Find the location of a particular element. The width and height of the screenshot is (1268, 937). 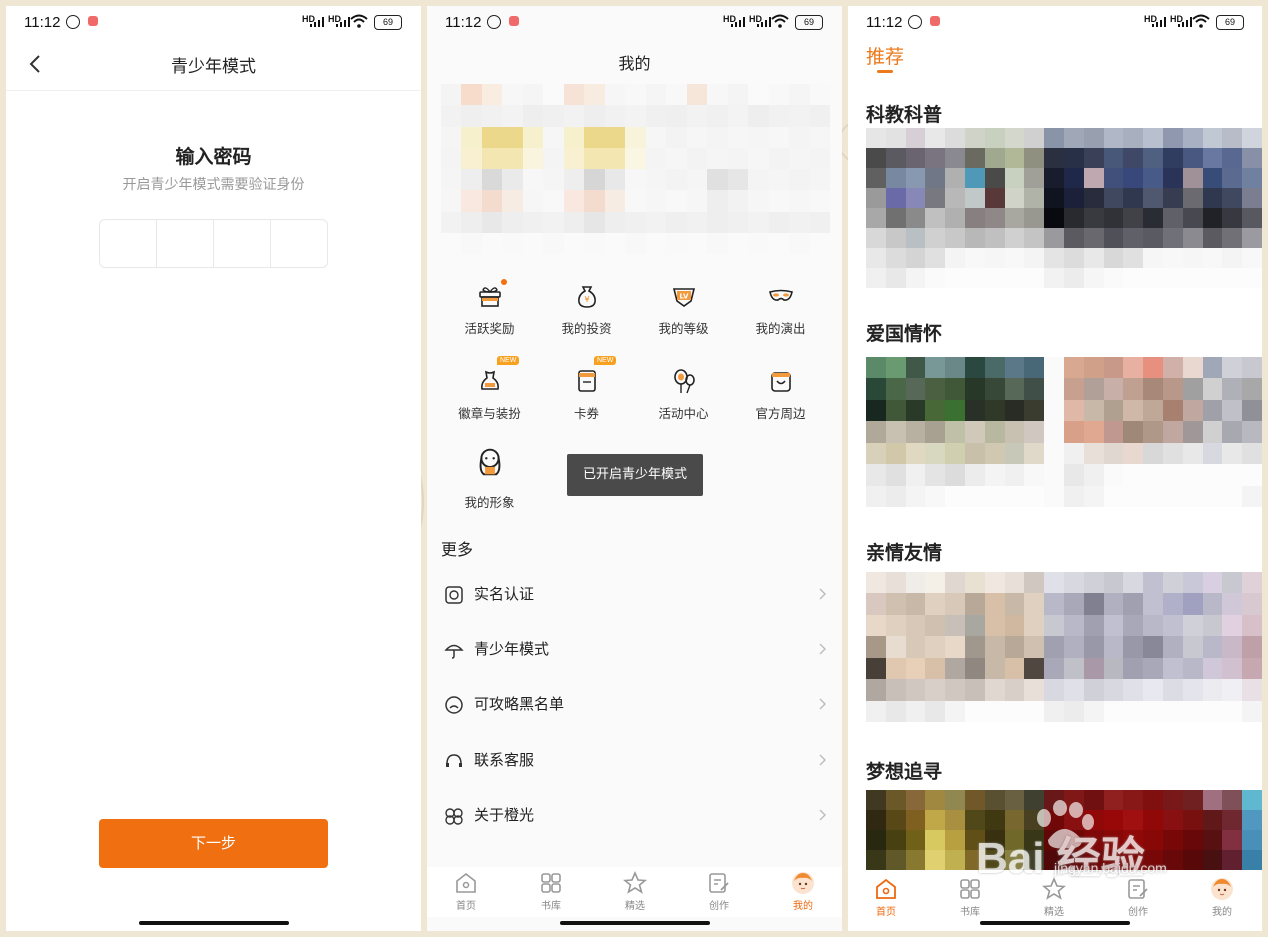

tab-label: 书库 is located at coordinates (970, 912).